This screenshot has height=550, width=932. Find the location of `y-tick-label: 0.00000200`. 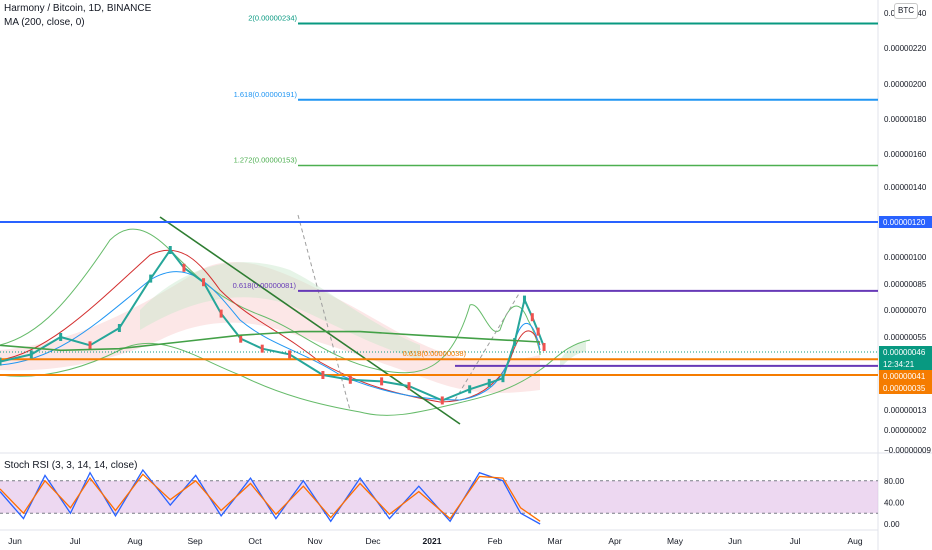

y-tick-label: 0.00000200 is located at coordinates (905, 84).